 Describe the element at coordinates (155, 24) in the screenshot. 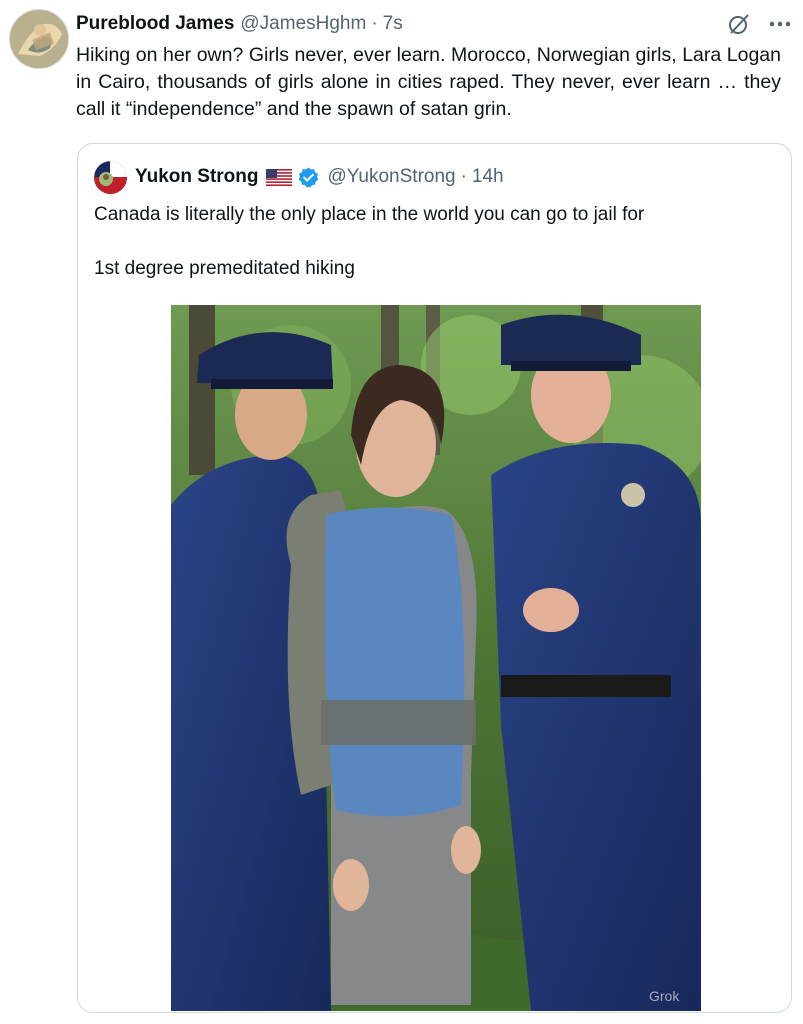

I see `author-display-name: Pureblood James` at that location.